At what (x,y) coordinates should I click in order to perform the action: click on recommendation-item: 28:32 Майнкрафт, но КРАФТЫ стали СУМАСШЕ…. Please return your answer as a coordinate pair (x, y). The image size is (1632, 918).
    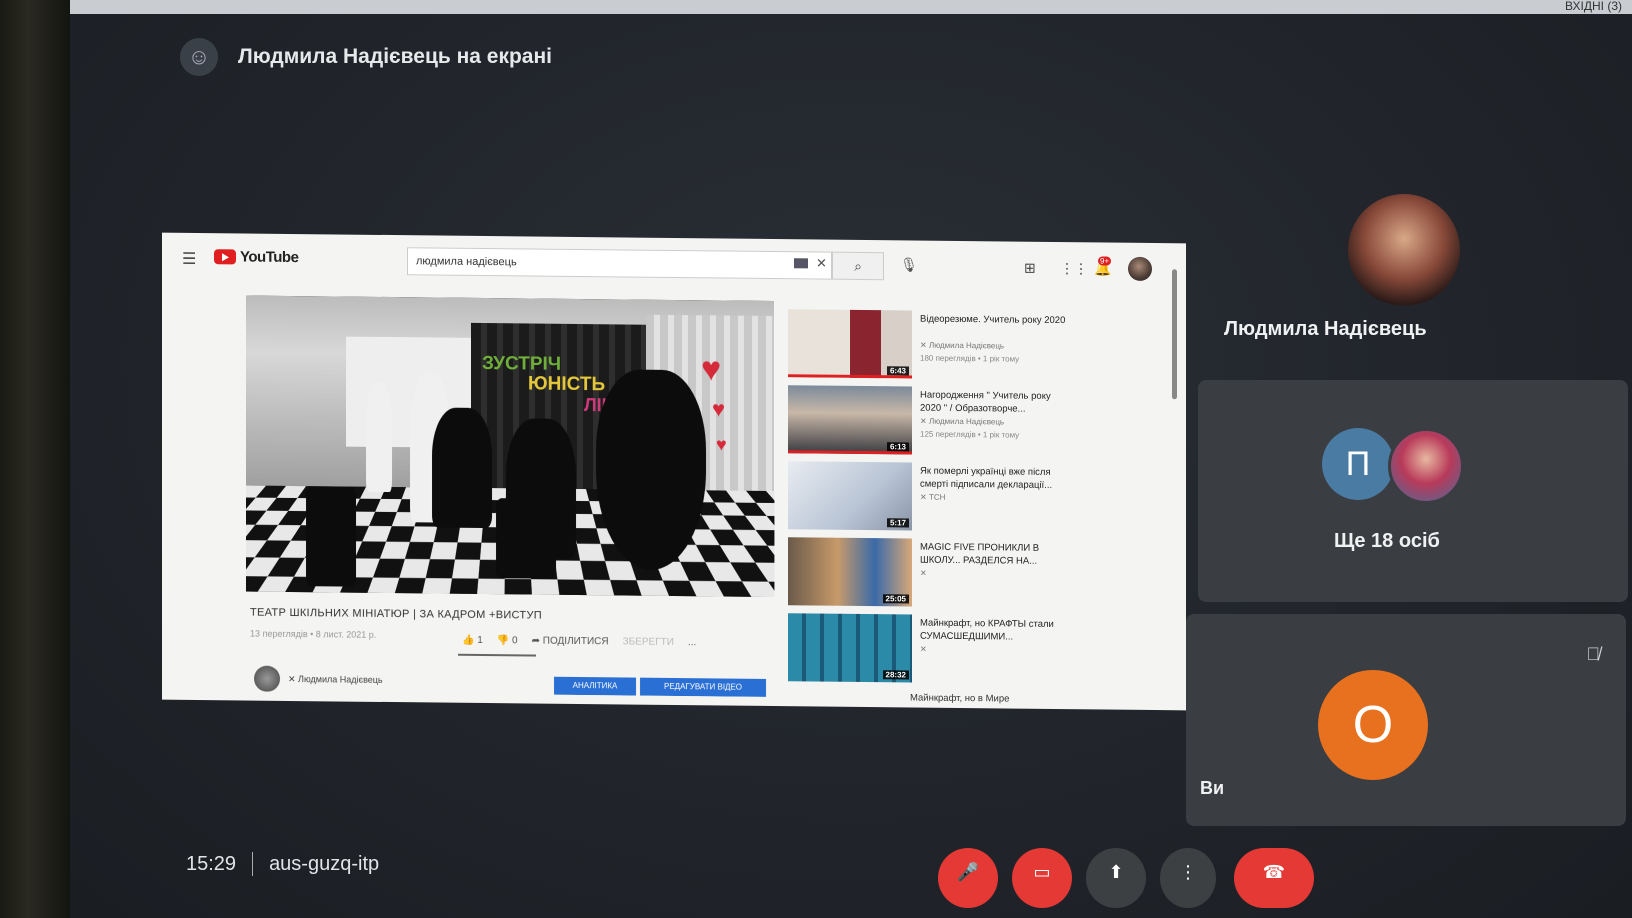
    Looking at the image, I should click on (978, 651).